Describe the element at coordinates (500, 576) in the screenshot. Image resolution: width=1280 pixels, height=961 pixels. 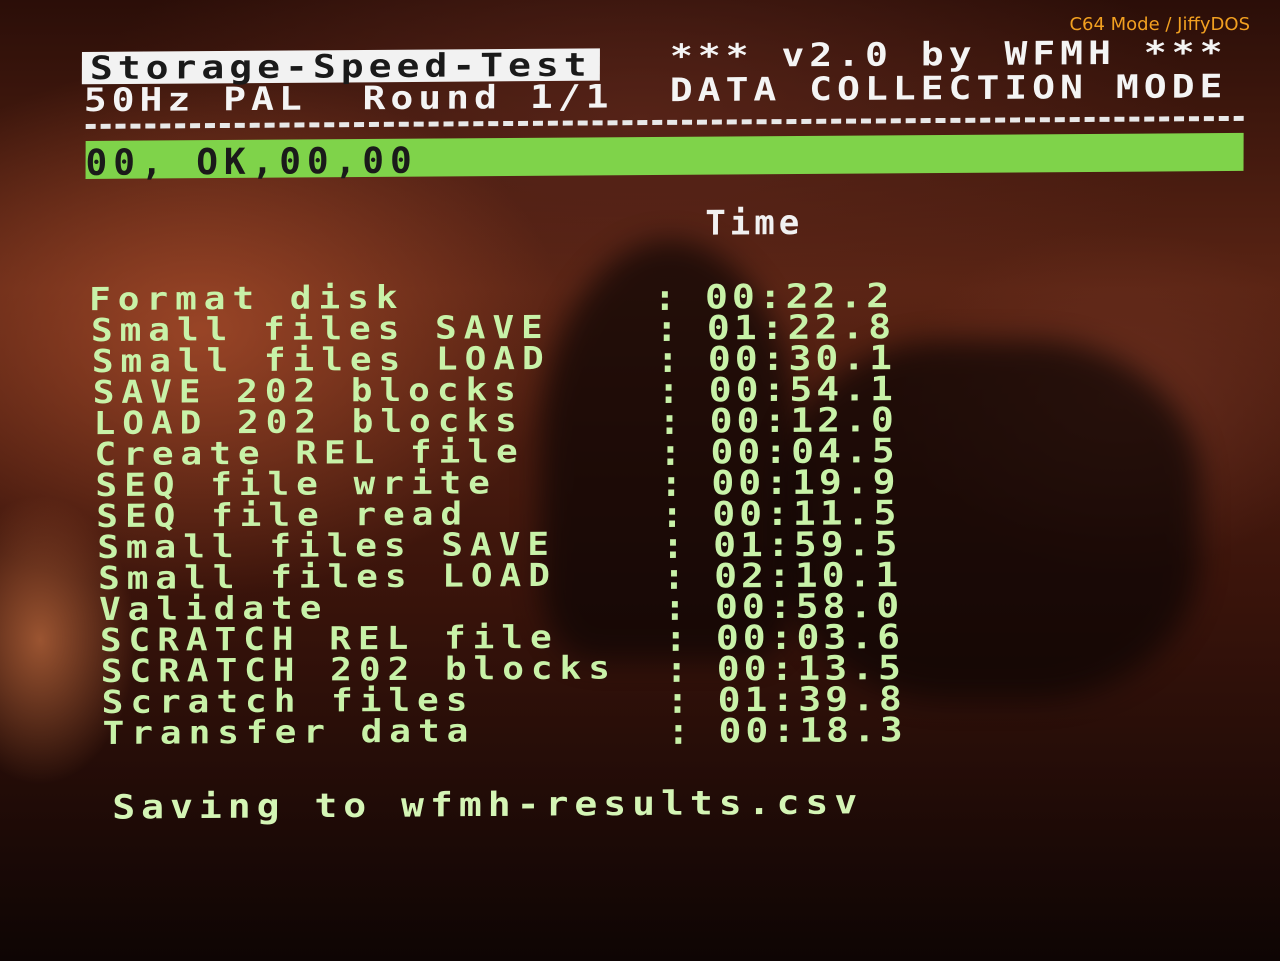
I see `table-row: Small files LOAD : 02:10.1` at that location.